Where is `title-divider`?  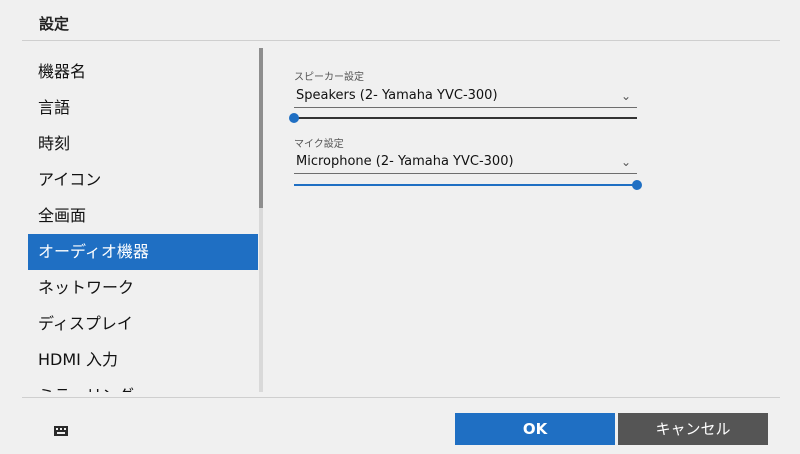
title-divider is located at coordinates (401, 40).